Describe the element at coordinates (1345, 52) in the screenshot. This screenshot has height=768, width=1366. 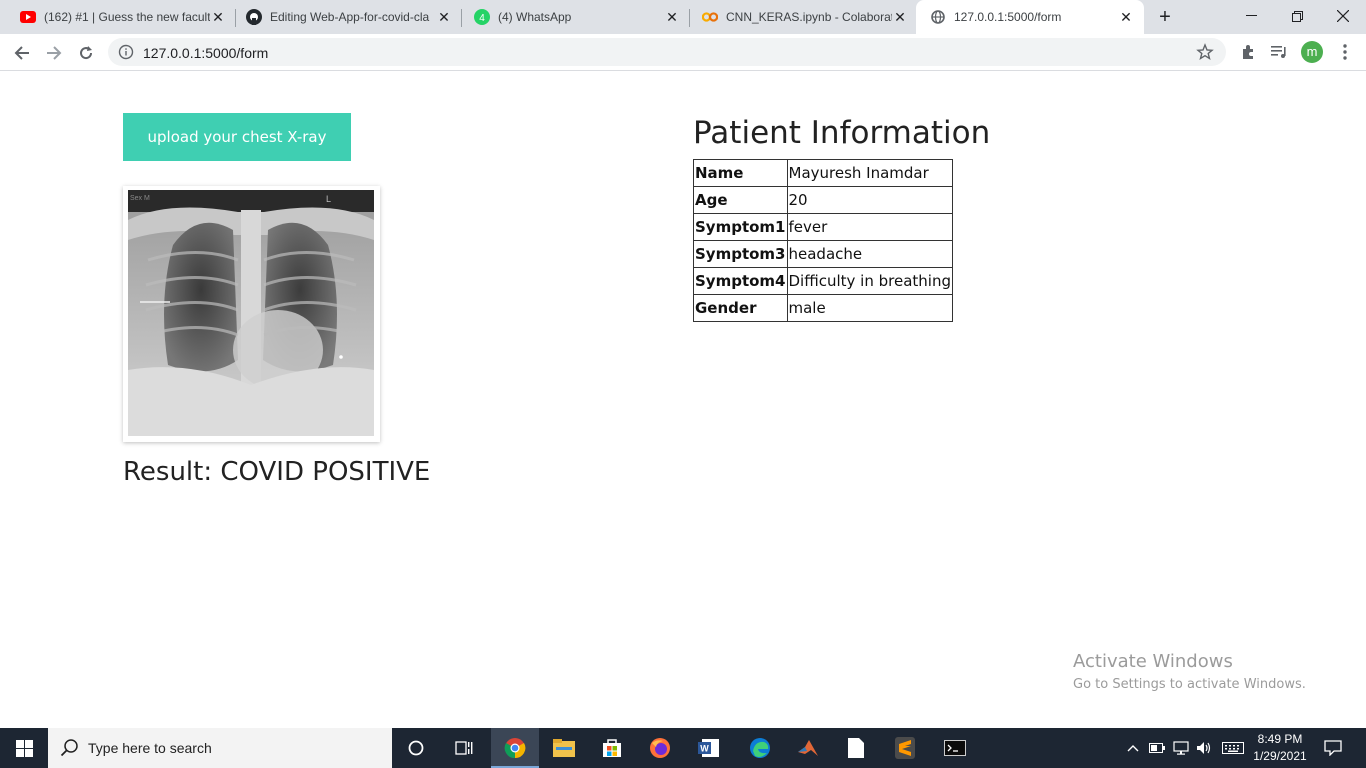
I see `chrome-menu-icon` at that location.